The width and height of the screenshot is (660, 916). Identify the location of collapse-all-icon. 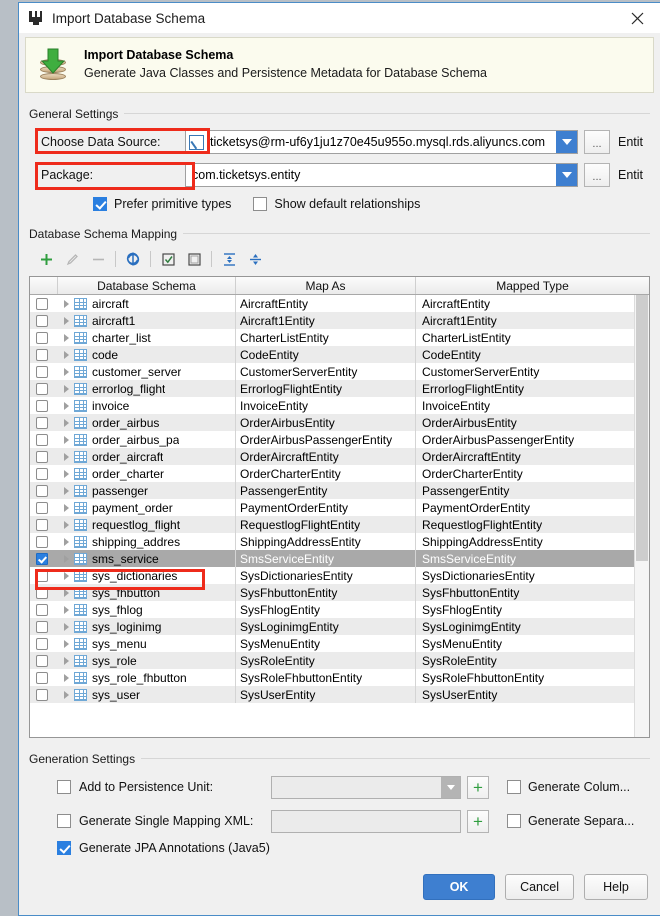
(255, 259).